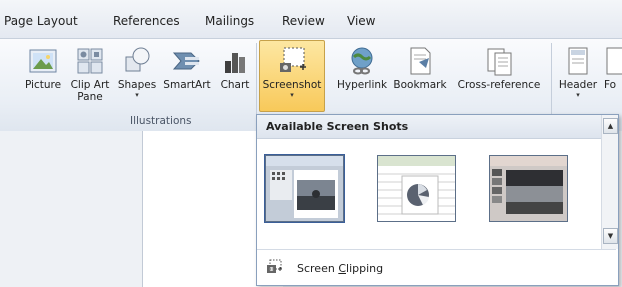 This screenshot has height=287, width=622. I want to click on screenshot-button: Screenshot ▾, so click(292, 76).